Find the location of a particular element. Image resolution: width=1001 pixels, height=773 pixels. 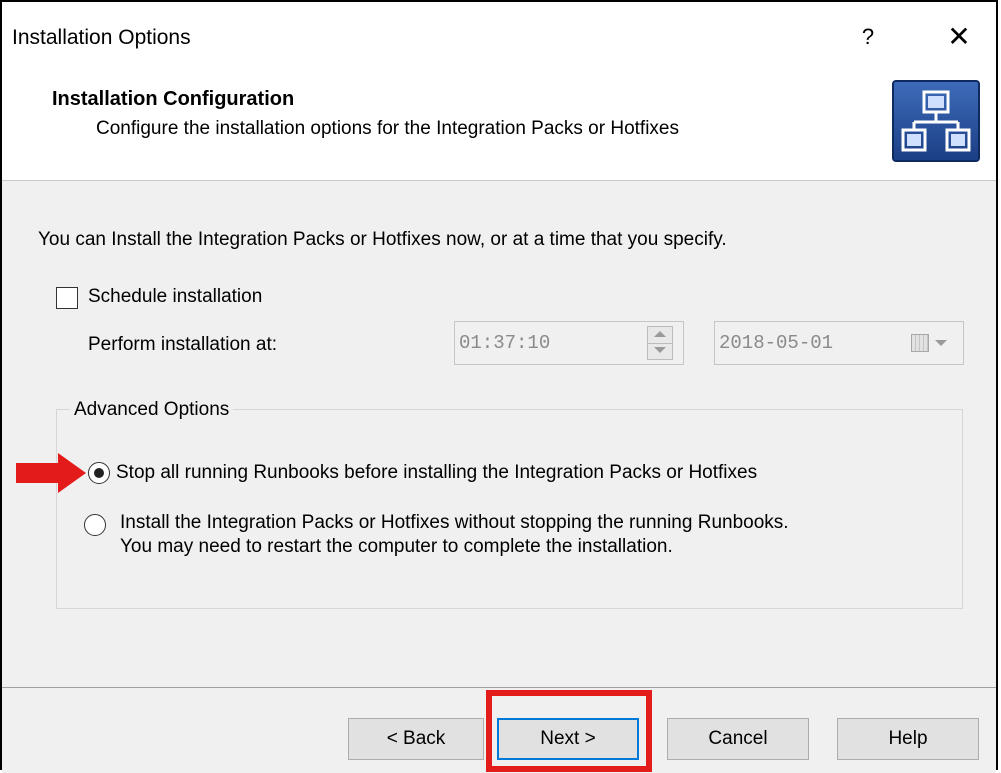

install-without-stopping-radio is located at coordinates (95, 525).